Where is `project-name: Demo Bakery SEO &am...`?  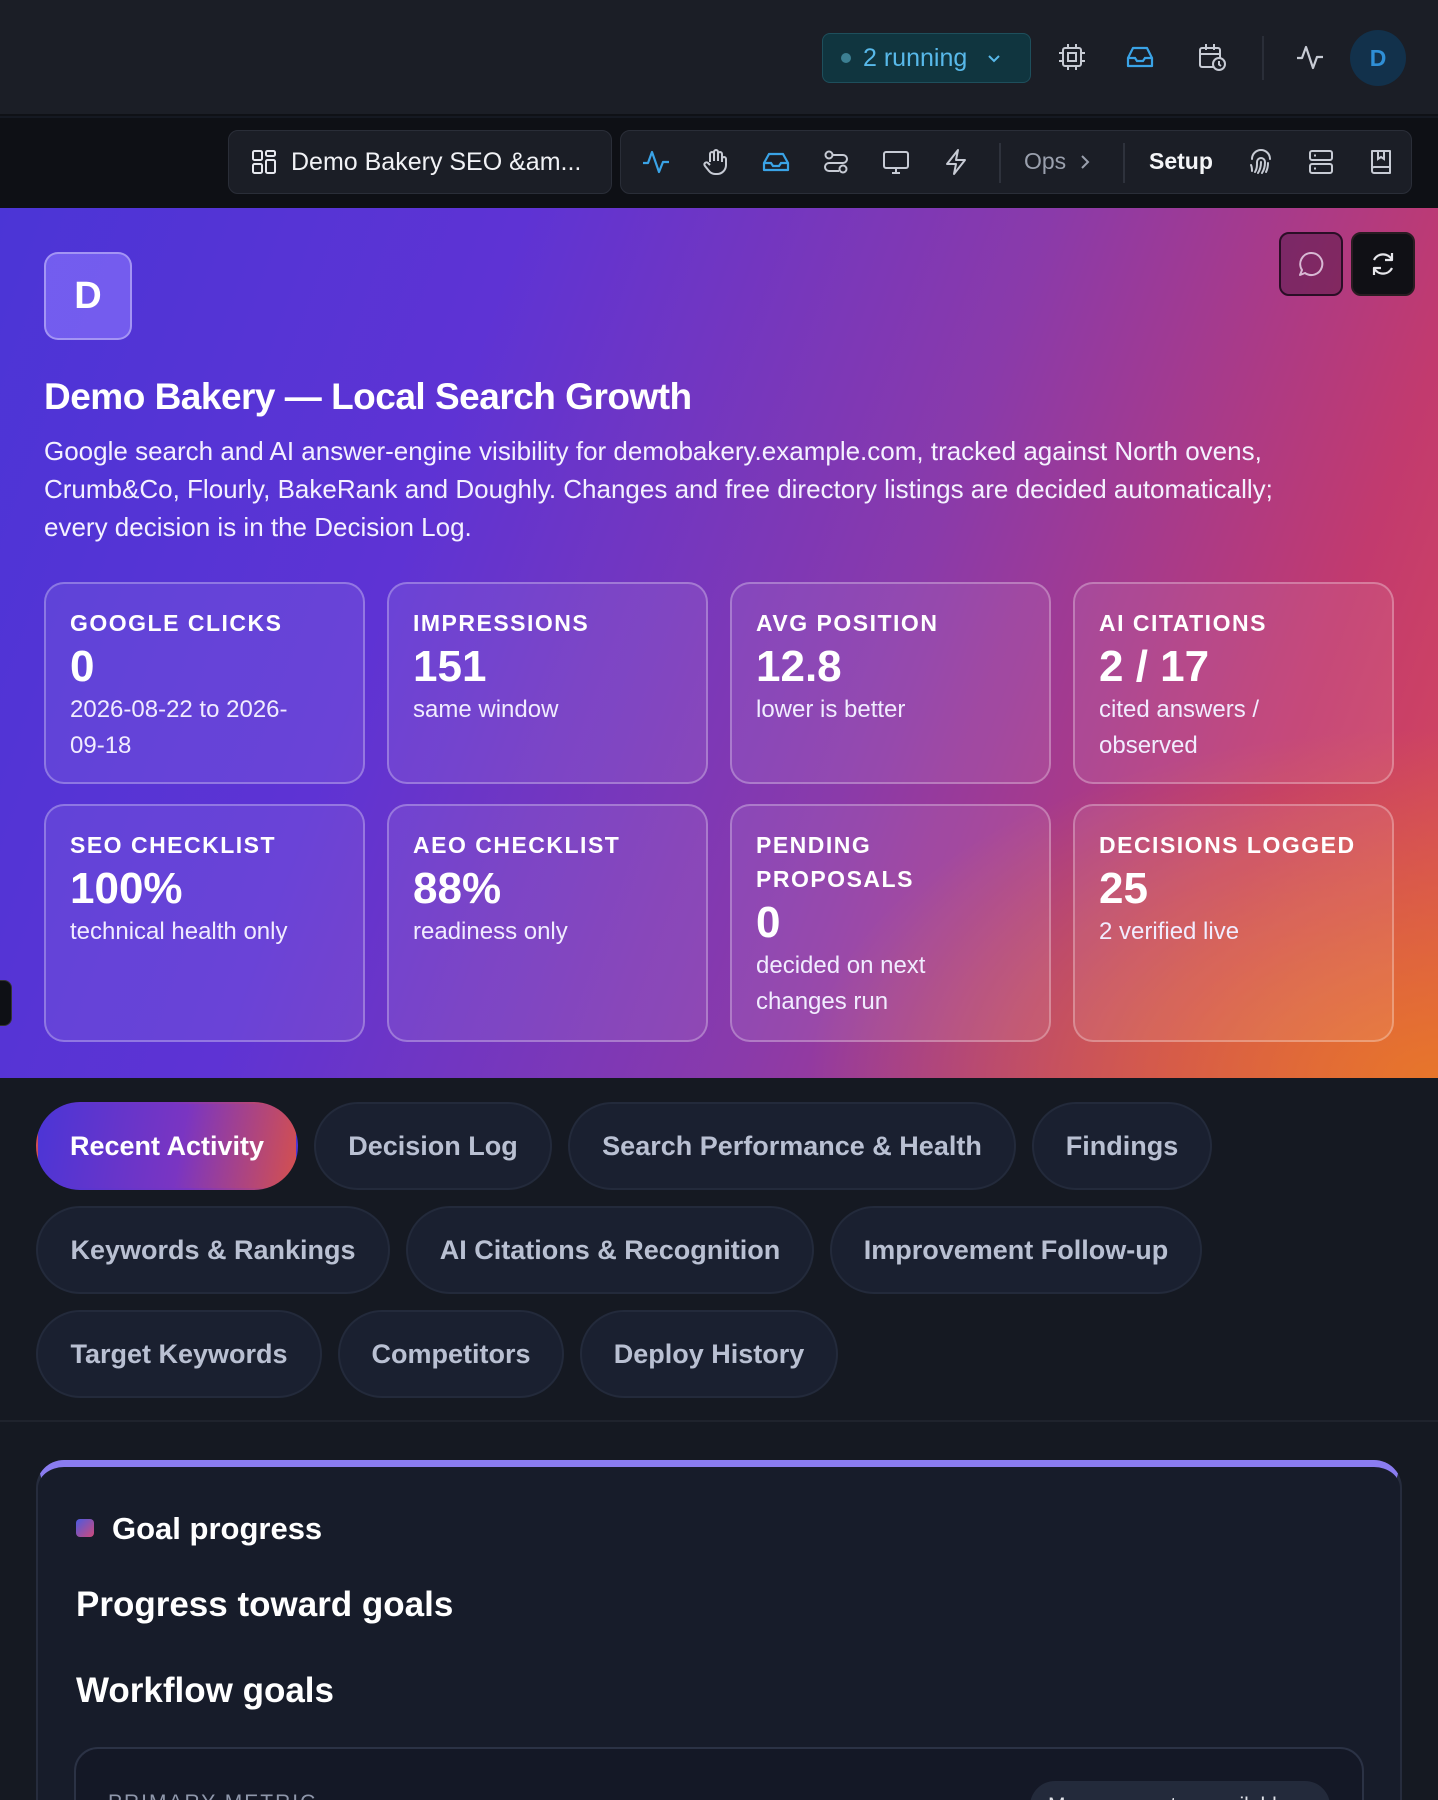
project-name: Demo Bakery SEO &am... is located at coordinates (436, 161).